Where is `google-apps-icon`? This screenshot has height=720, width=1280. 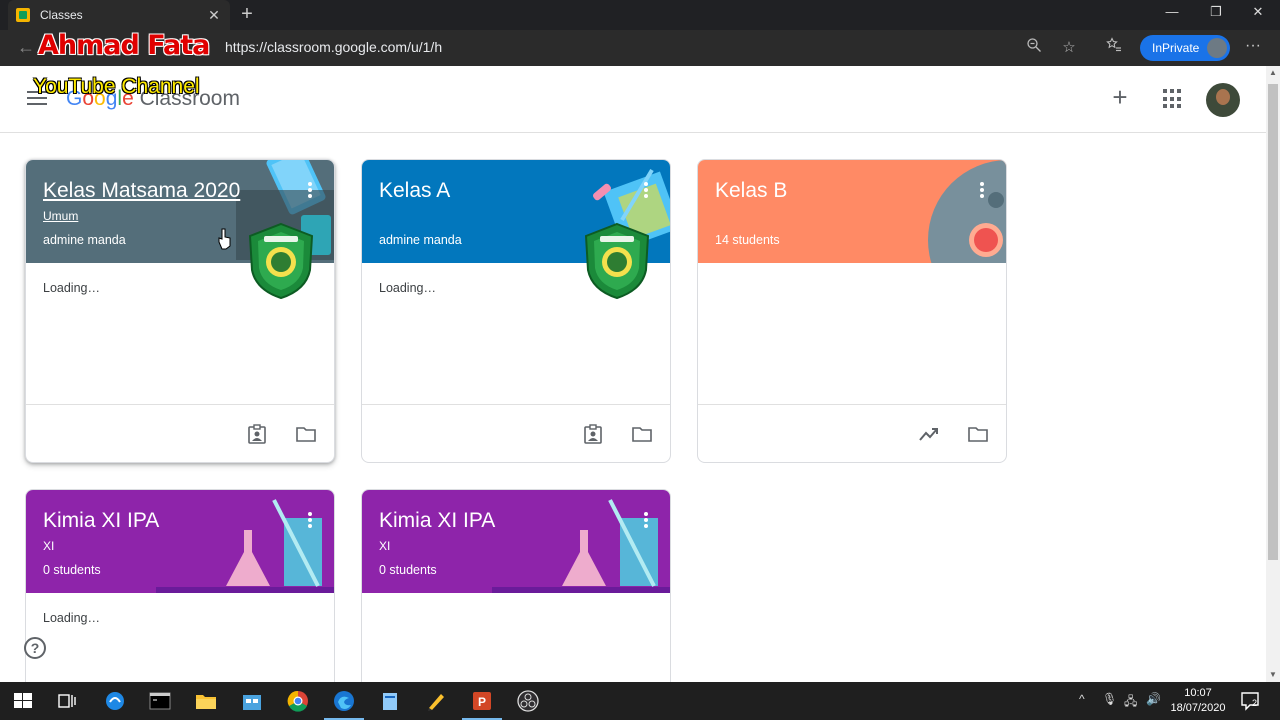 google-apps-icon is located at coordinates (1173, 99).